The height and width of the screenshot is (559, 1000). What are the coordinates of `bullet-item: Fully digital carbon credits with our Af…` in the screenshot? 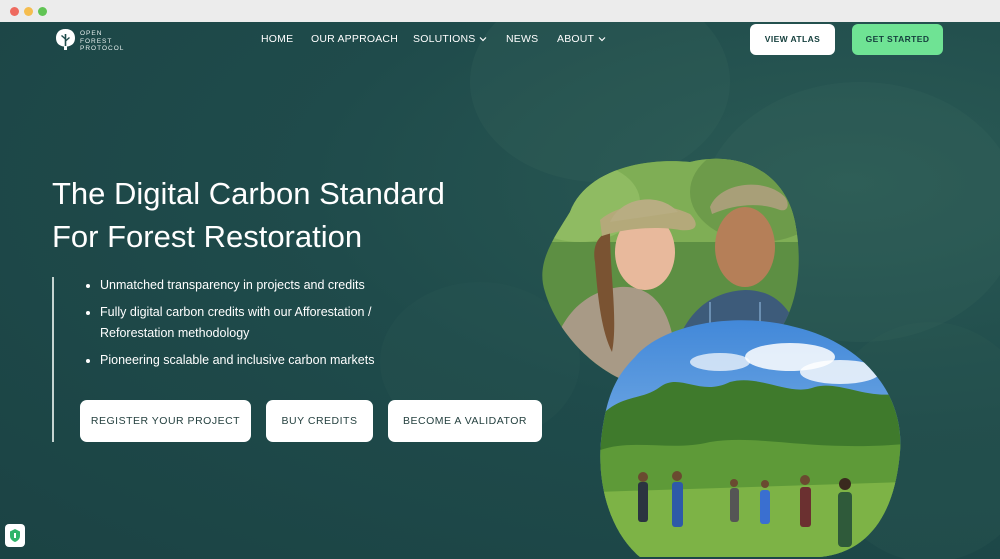 It's located at (256, 323).